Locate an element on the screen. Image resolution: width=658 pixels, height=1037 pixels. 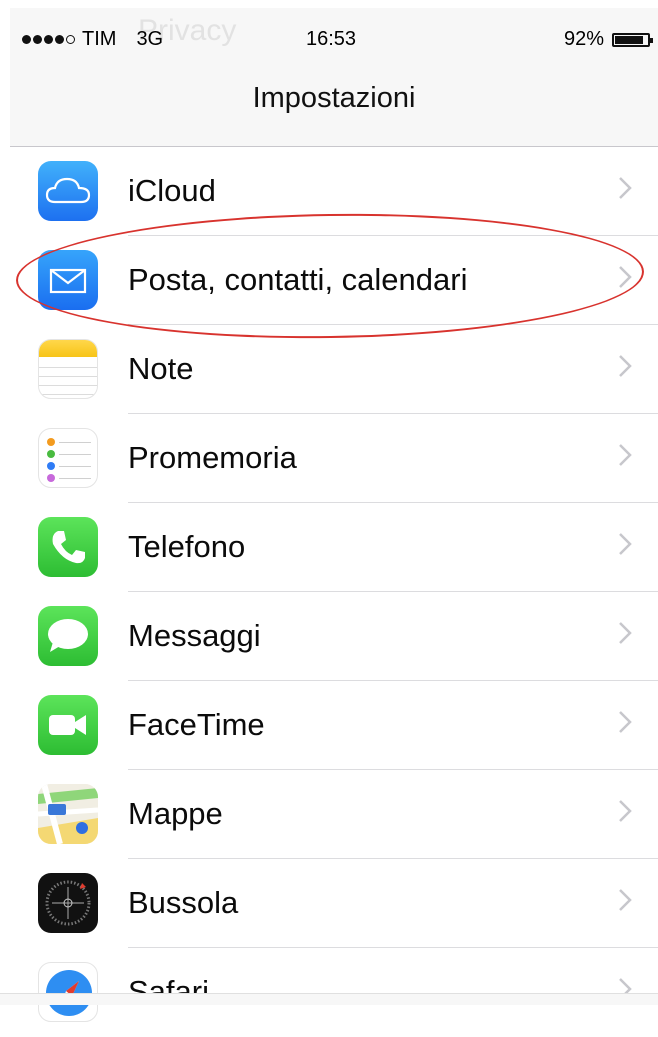
signal-strength-icon is located at coordinates (48, 39).